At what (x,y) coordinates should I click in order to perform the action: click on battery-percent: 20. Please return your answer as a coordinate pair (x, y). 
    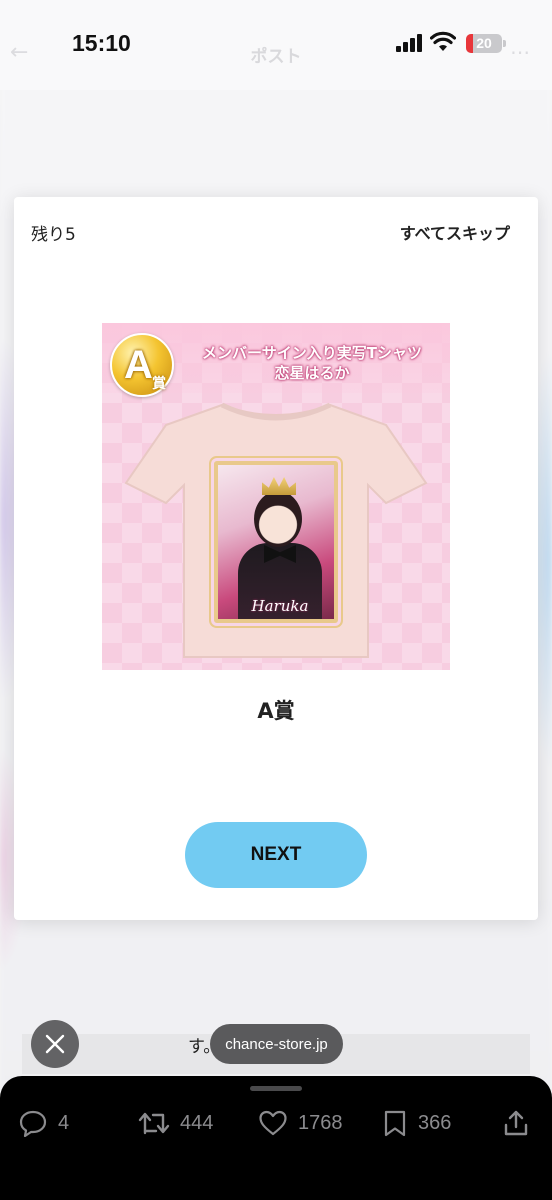
    Looking at the image, I should click on (484, 43).